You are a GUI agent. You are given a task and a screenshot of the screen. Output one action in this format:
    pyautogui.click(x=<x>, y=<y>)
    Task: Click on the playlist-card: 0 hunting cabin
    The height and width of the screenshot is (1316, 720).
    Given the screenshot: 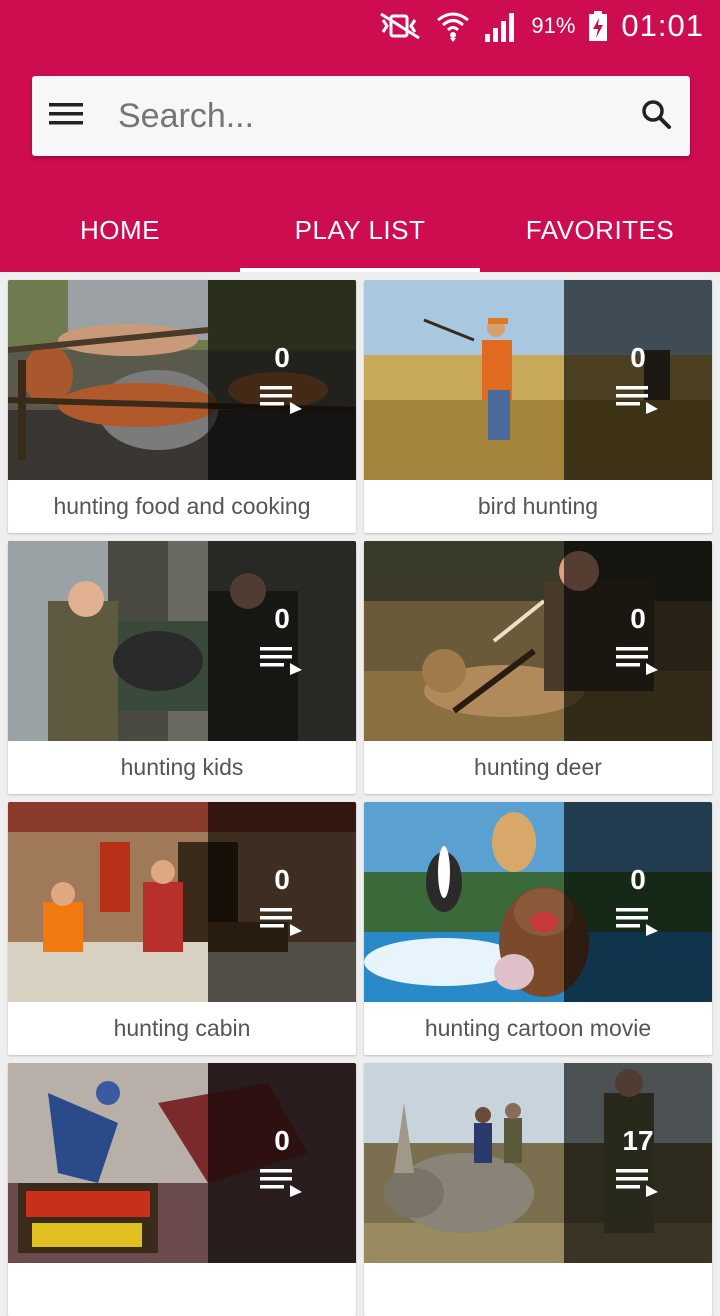 What is the action you would take?
    pyautogui.click(x=182, y=928)
    